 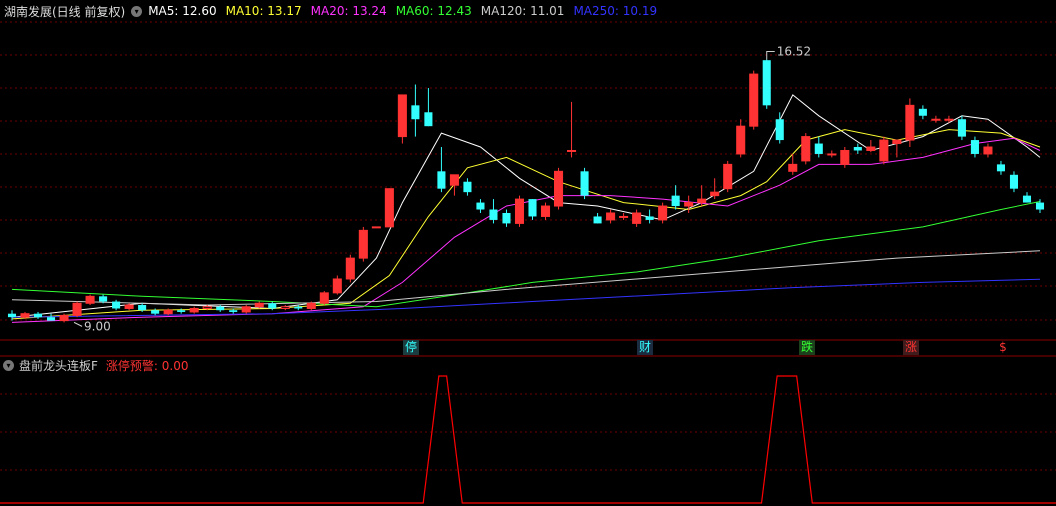 I want to click on ma20-label: MA20: 13.24, so click(x=348, y=11).